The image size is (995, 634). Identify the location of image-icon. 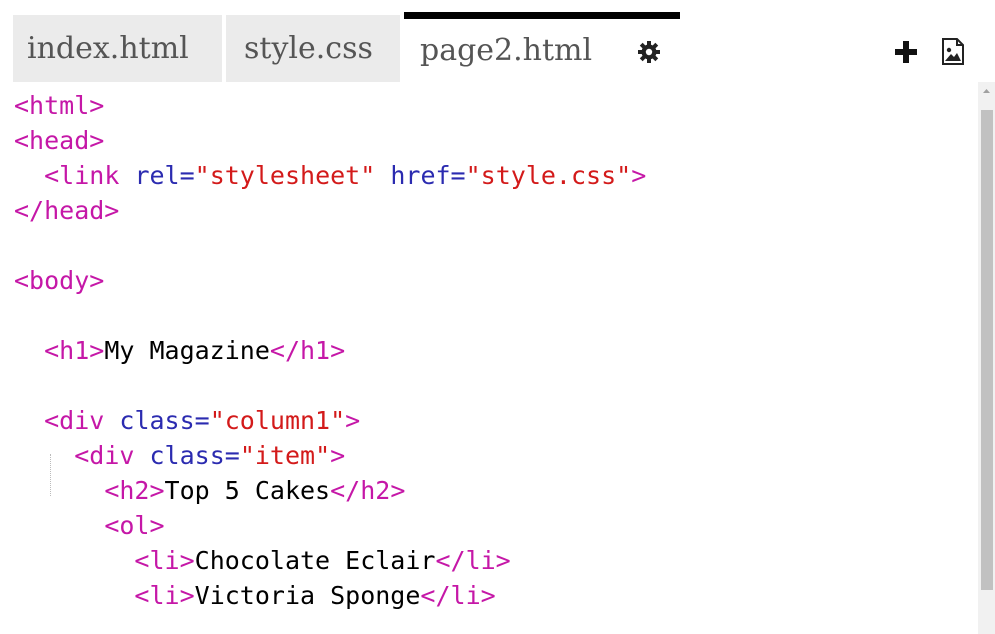
(953, 51).